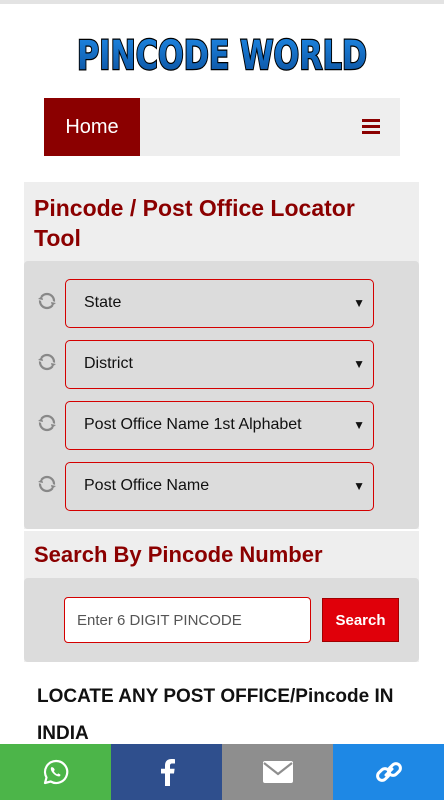 Image resolution: width=444 pixels, height=800 pixels. I want to click on search-form: Search, so click(221, 620).